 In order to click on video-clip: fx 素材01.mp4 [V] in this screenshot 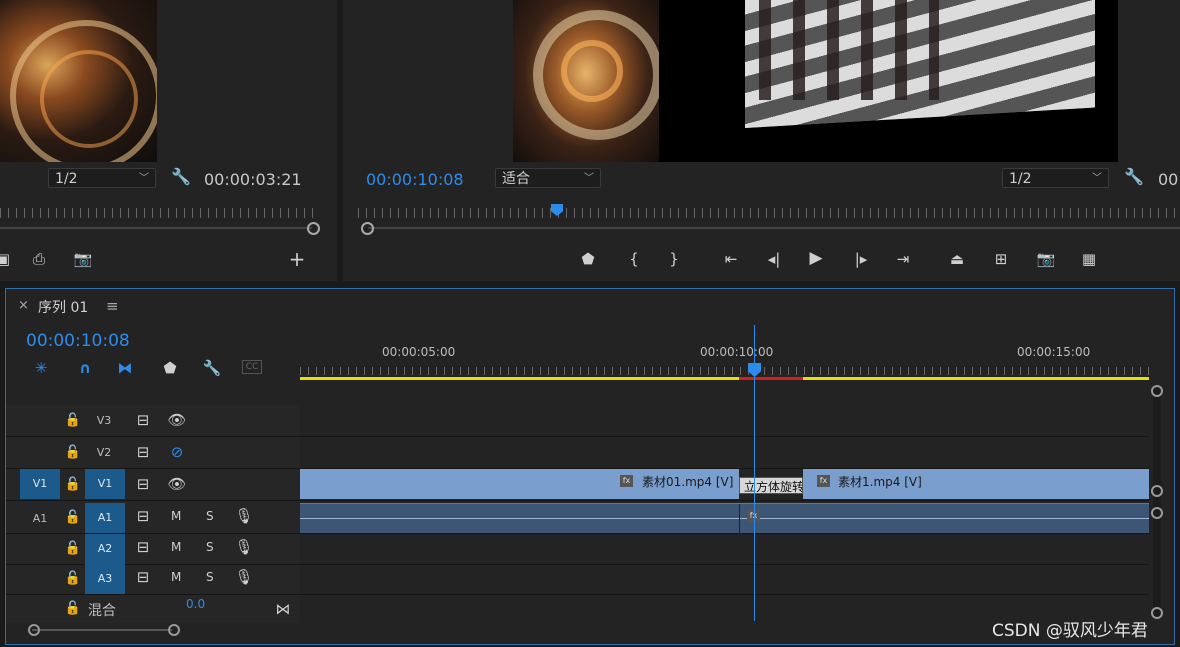, I will do `click(519, 484)`.